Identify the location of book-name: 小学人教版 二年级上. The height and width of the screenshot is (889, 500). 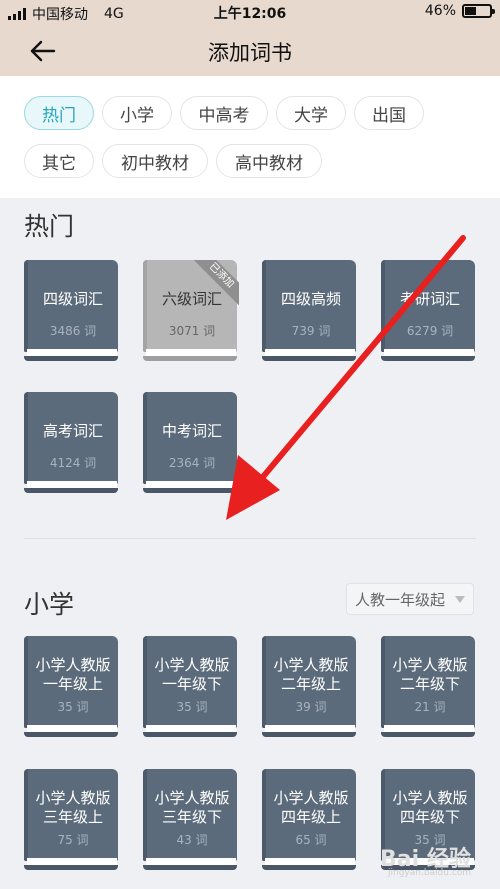
(311, 674).